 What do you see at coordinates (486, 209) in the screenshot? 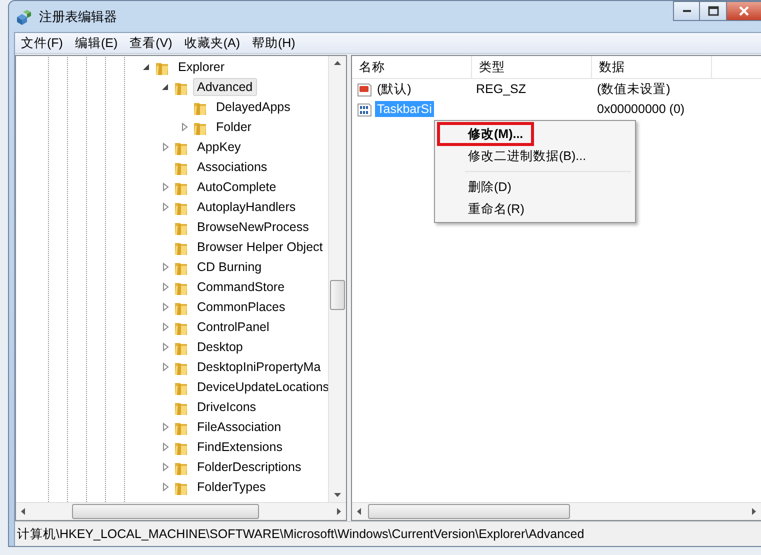
I see `menu-item: 重命名(R)` at bounding box center [486, 209].